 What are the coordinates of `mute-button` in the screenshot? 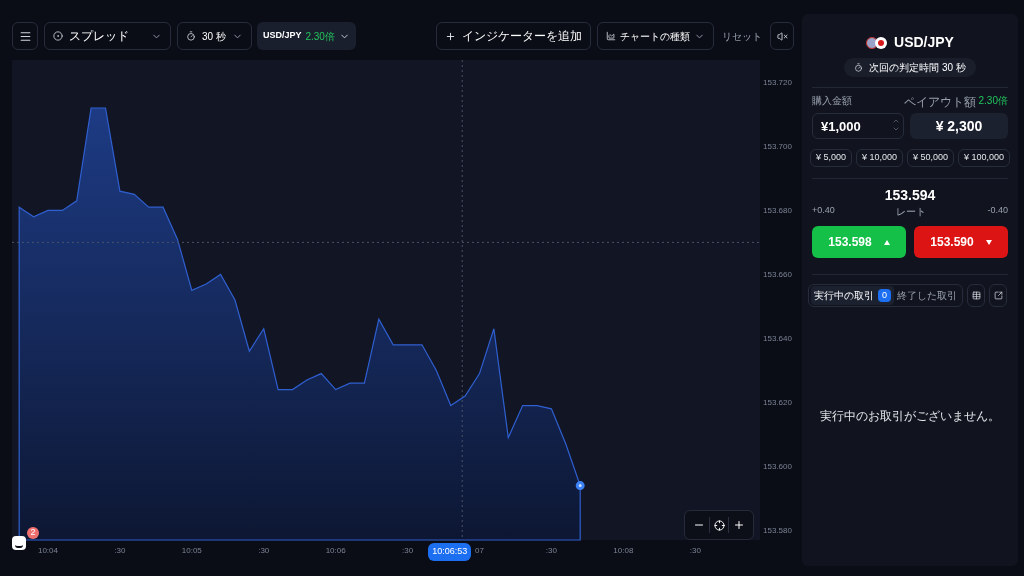 It's located at (782, 36).